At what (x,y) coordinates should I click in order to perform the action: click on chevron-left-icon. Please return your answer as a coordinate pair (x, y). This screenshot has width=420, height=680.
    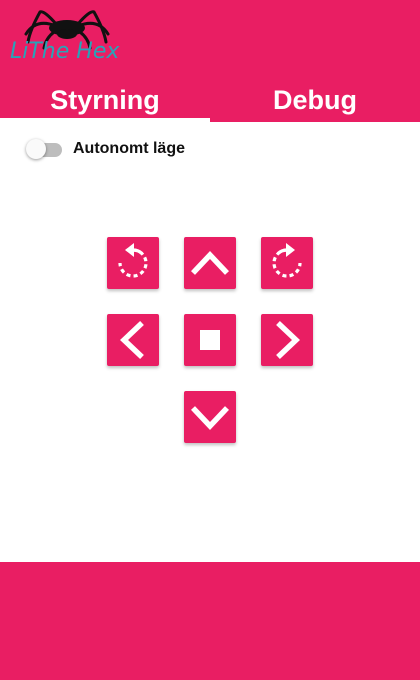
    Looking at the image, I should click on (131, 340).